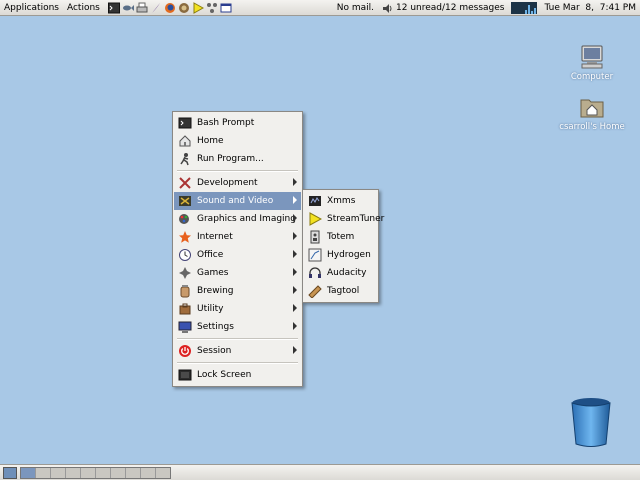 This screenshot has height=480, width=640. Describe the element at coordinates (237, 309) in the screenshot. I see `menu-item-utility: Utility` at that location.